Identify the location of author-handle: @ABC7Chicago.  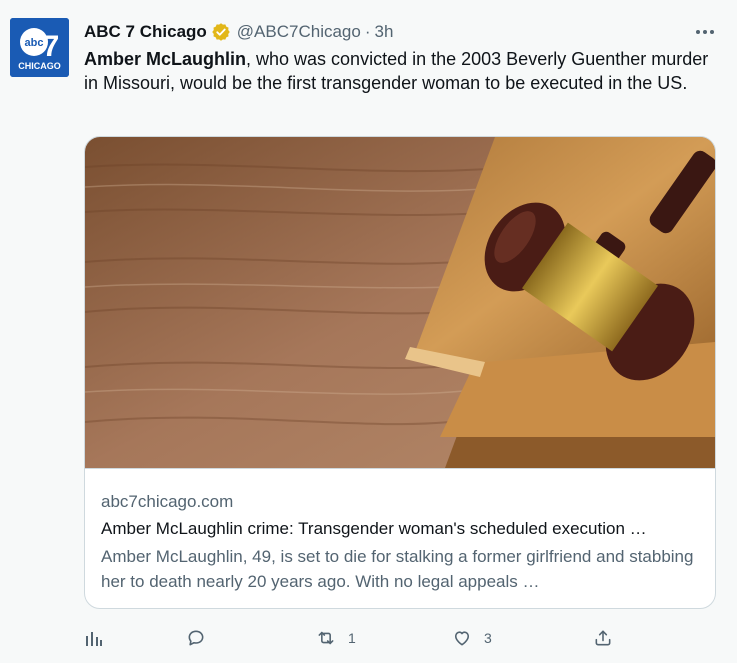
(299, 32).